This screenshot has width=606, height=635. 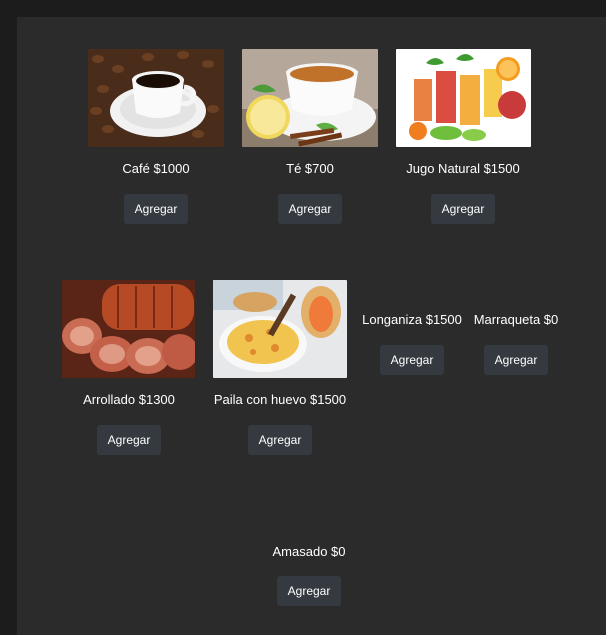 I want to click on product-label: Jugo Natural $1500, so click(x=463, y=168).